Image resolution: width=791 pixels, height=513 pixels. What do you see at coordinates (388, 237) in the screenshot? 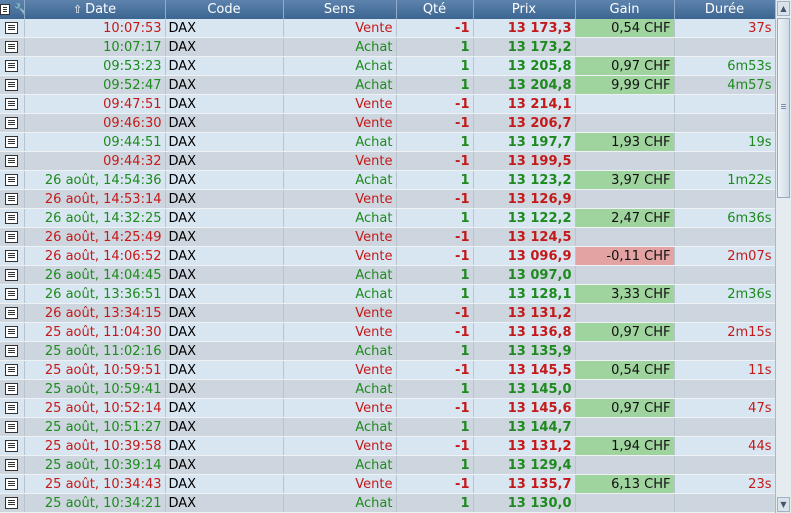
I see `table-row: 26 août, 14:25:49 DAX Vente -1 13 124,5` at bounding box center [388, 237].